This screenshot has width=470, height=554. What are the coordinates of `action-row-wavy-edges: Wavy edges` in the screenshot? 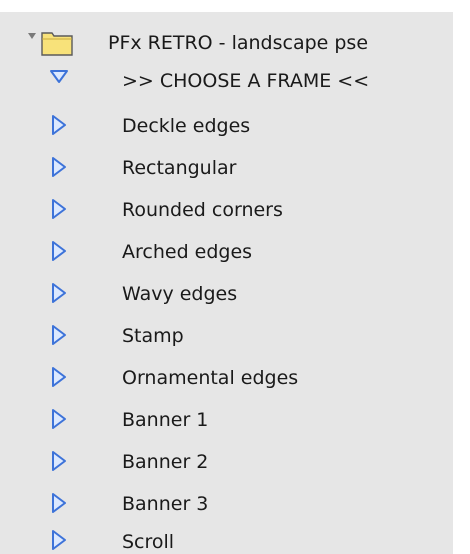 It's located at (226, 293).